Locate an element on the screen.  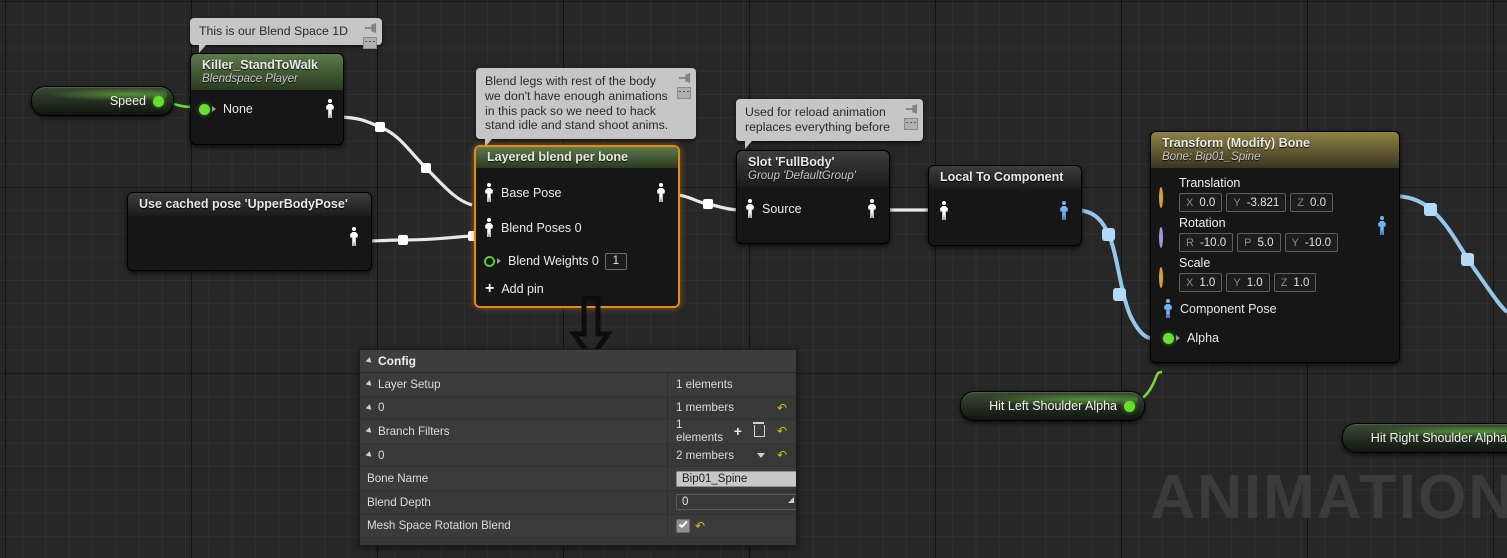
translation-y-field: Y -3.821 is located at coordinates (1256, 202).